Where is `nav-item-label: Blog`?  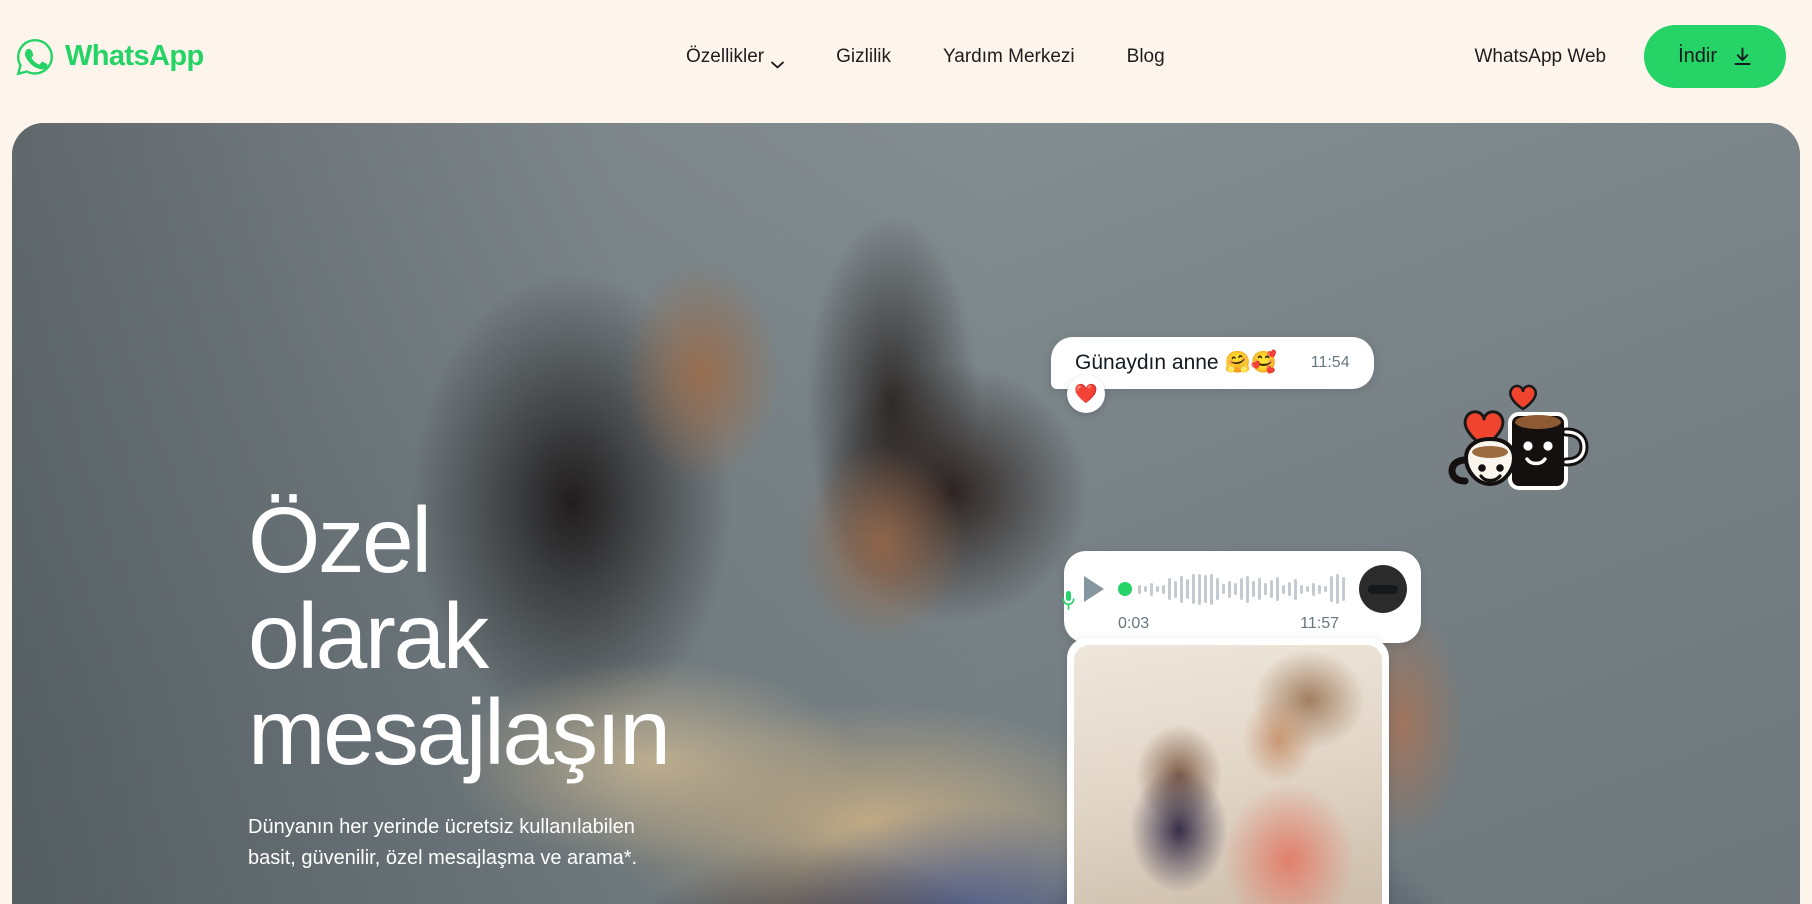 nav-item-label: Blog is located at coordinates (1145, 56).